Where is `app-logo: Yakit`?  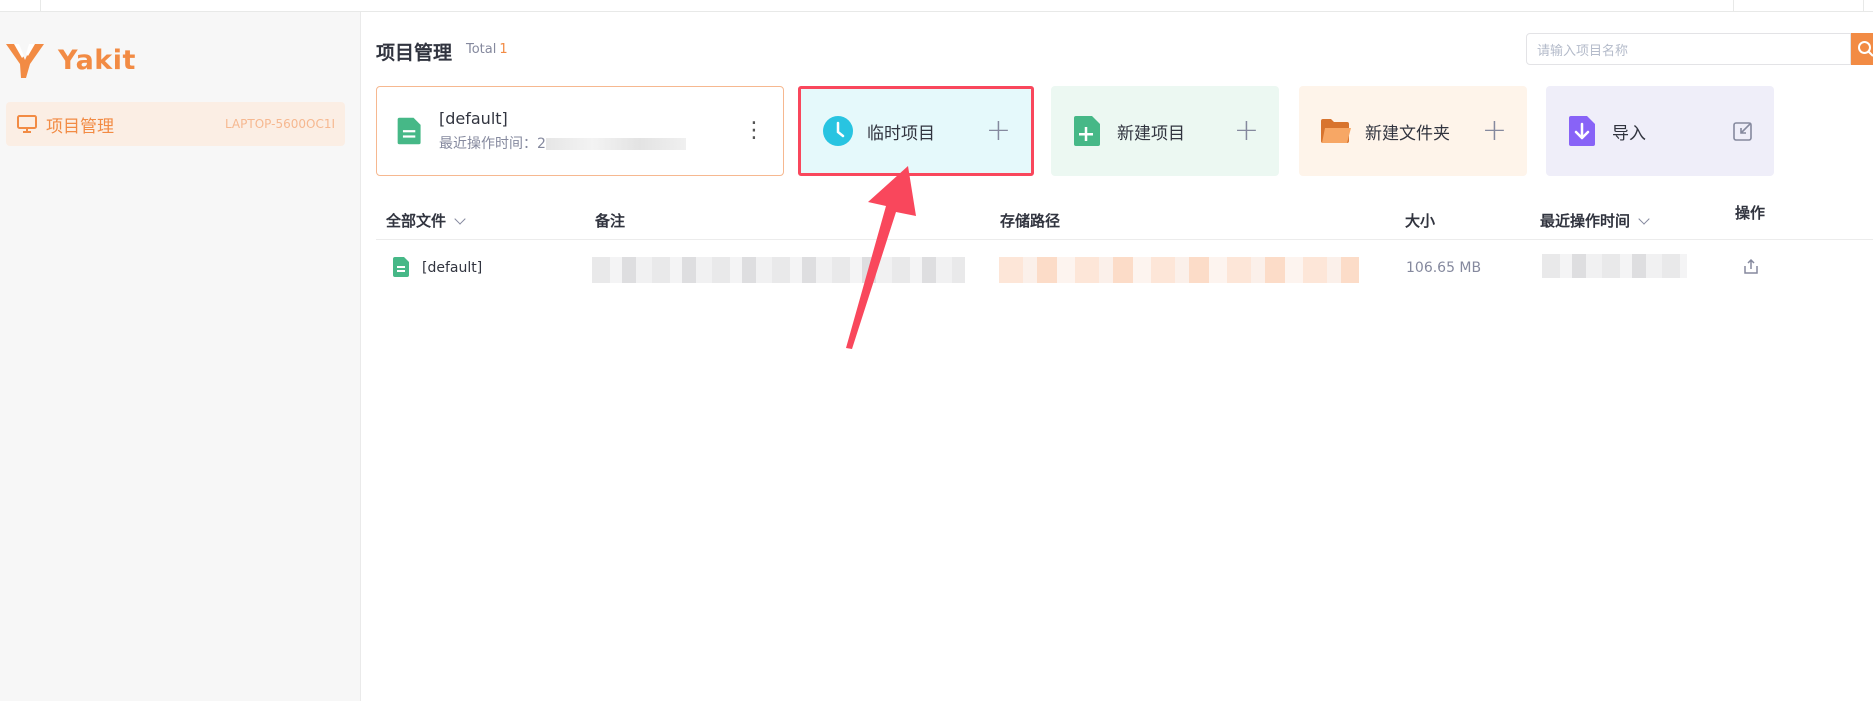 app-logo: Yakit is located at coordinates (70, 60).